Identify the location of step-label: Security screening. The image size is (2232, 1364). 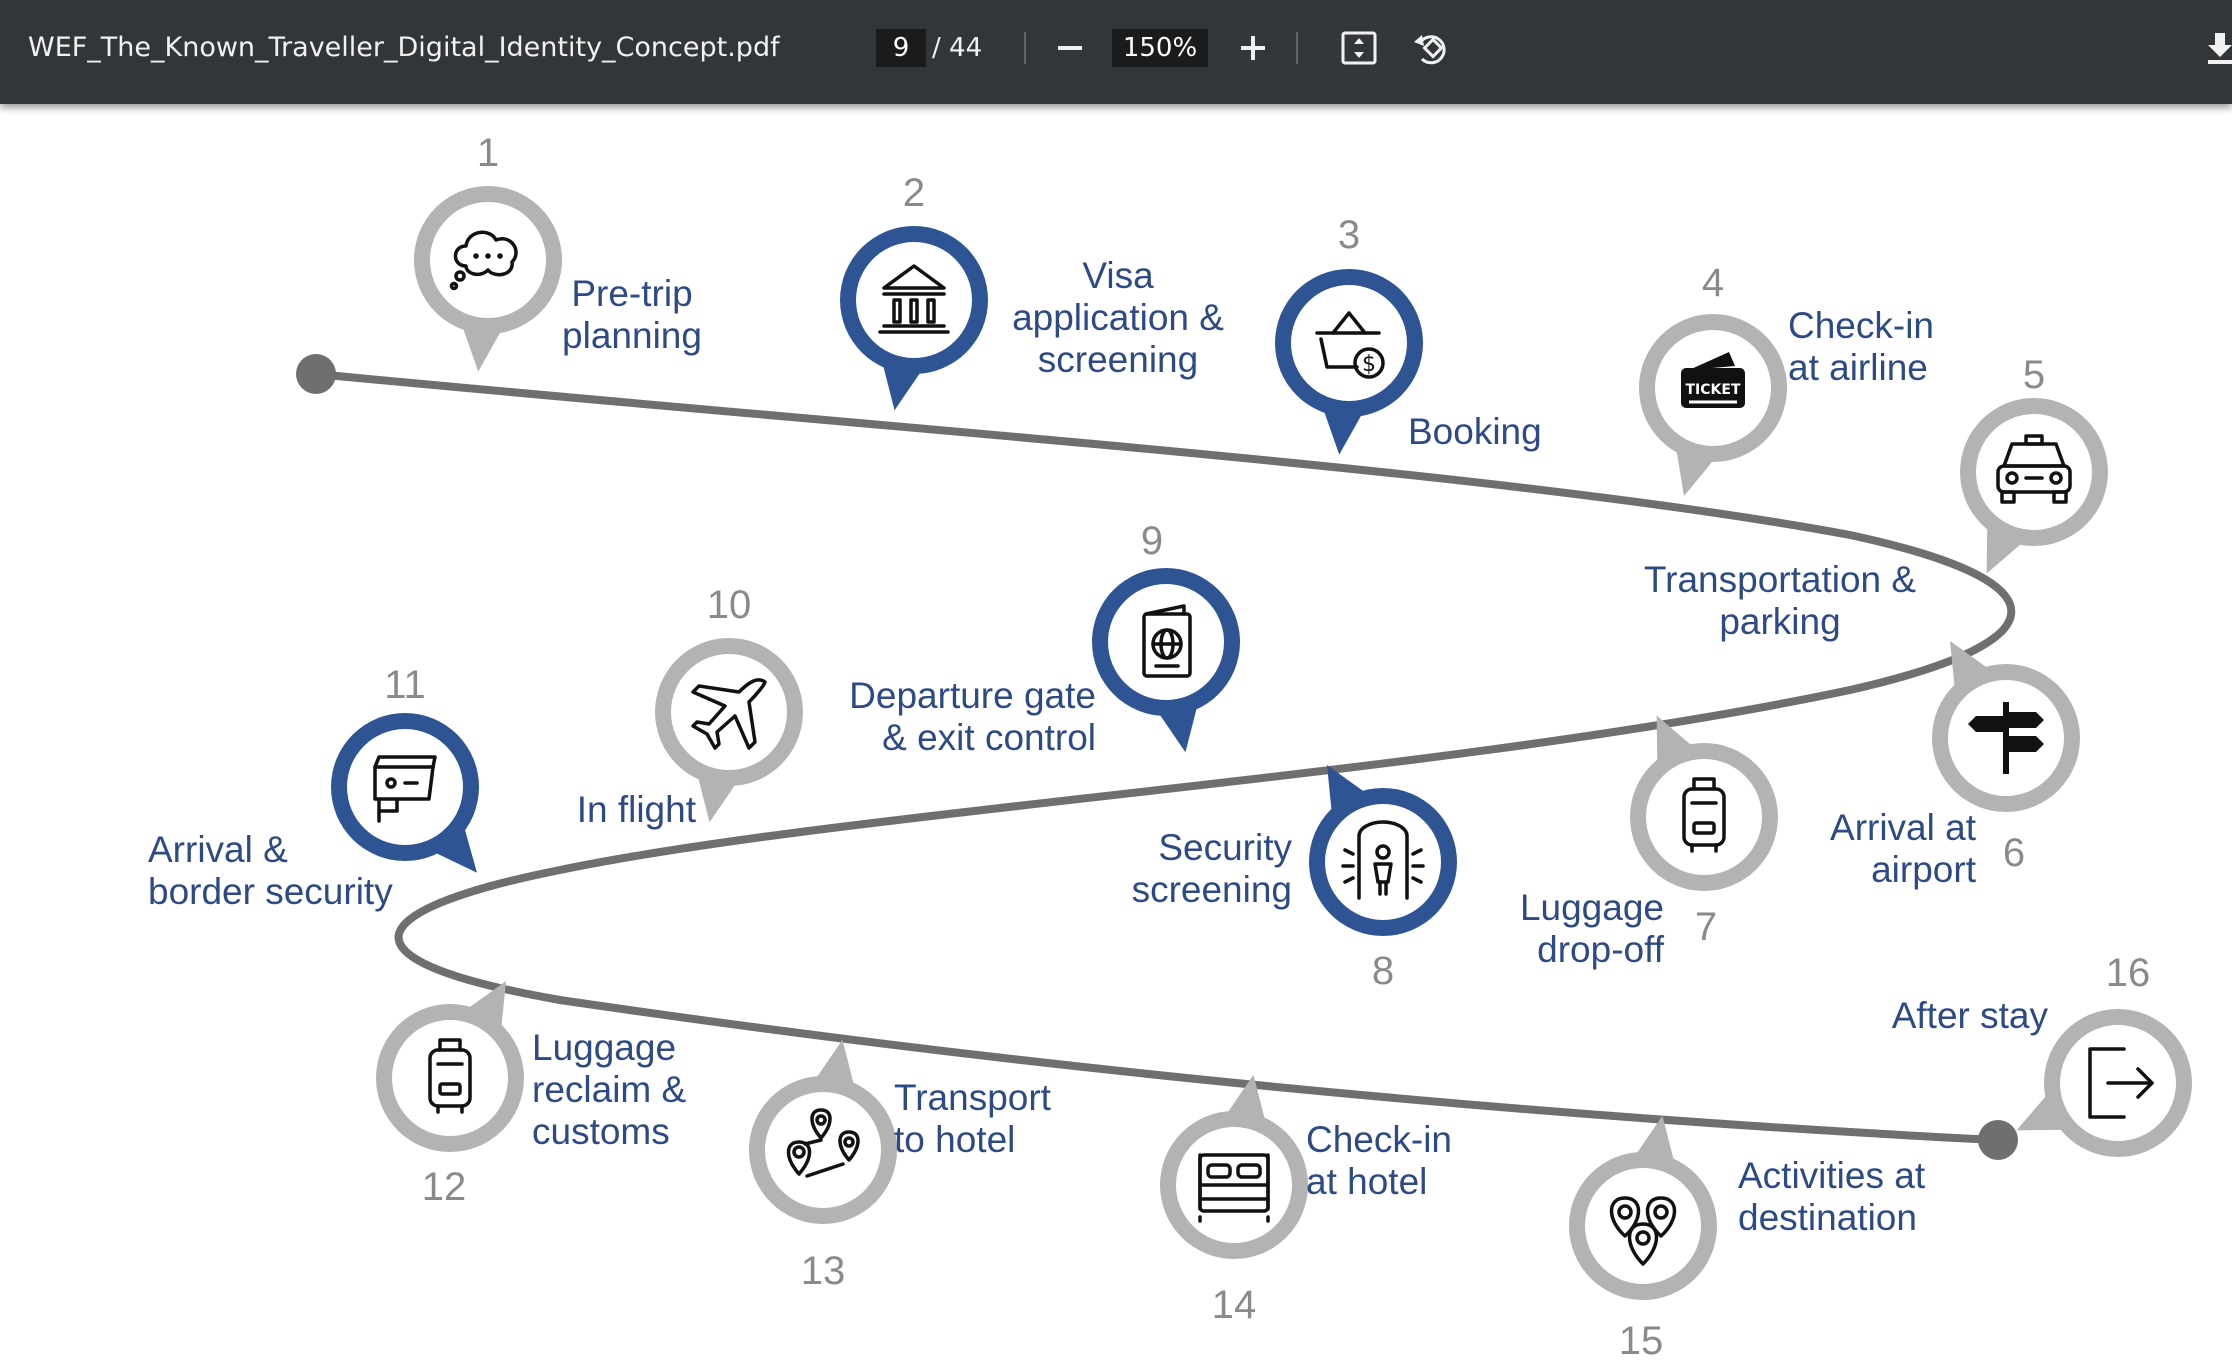
(1212, 868).